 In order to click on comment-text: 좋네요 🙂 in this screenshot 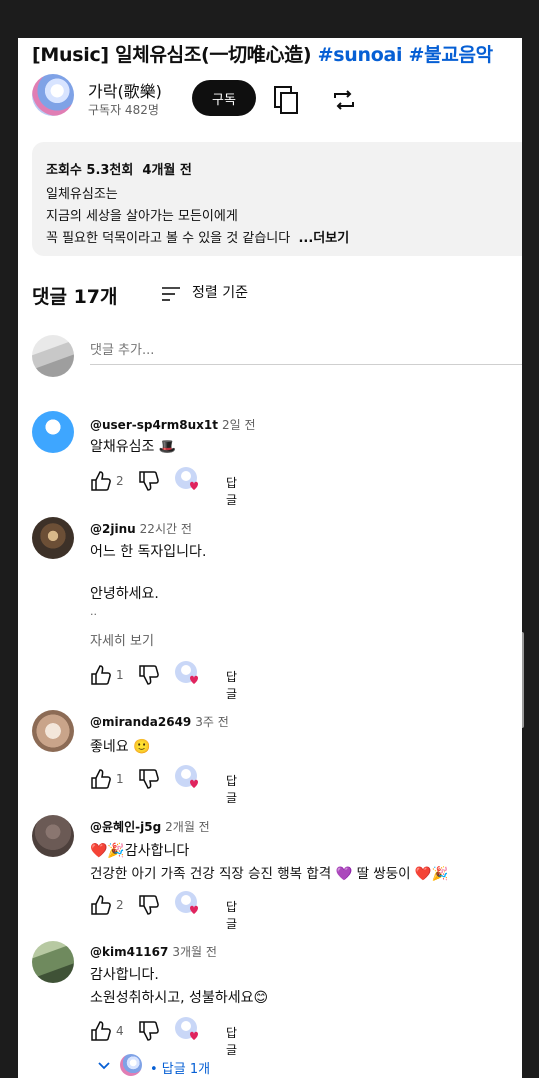, I will do `click(120, 747)`.